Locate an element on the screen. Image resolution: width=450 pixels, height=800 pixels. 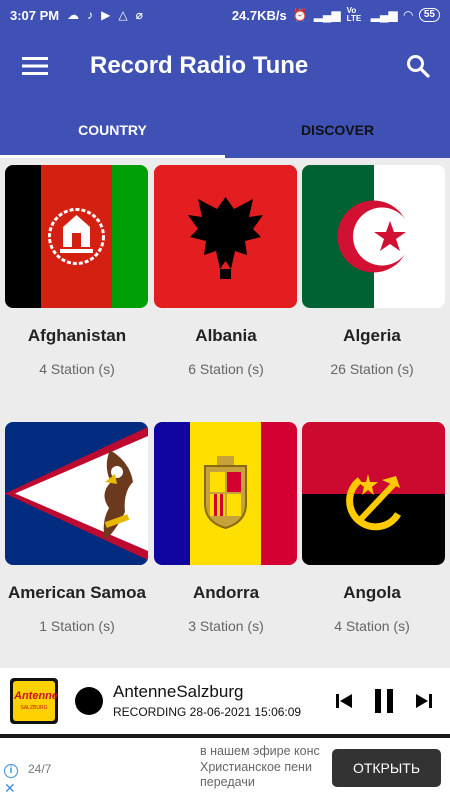
country-name: Albania is located at coordinates (226, 335).